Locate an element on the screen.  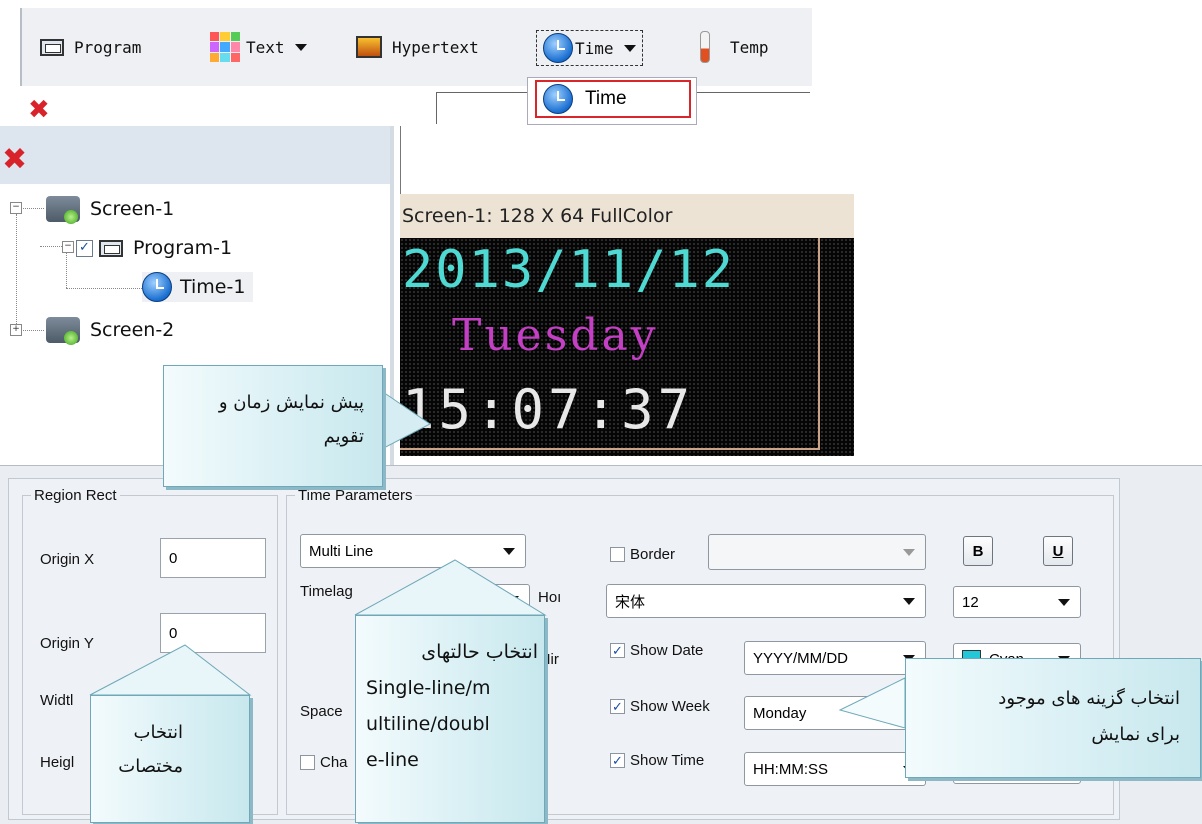
callout-preview: پیش نمایش زمان و تقویم is located at coordinates (273, 426).